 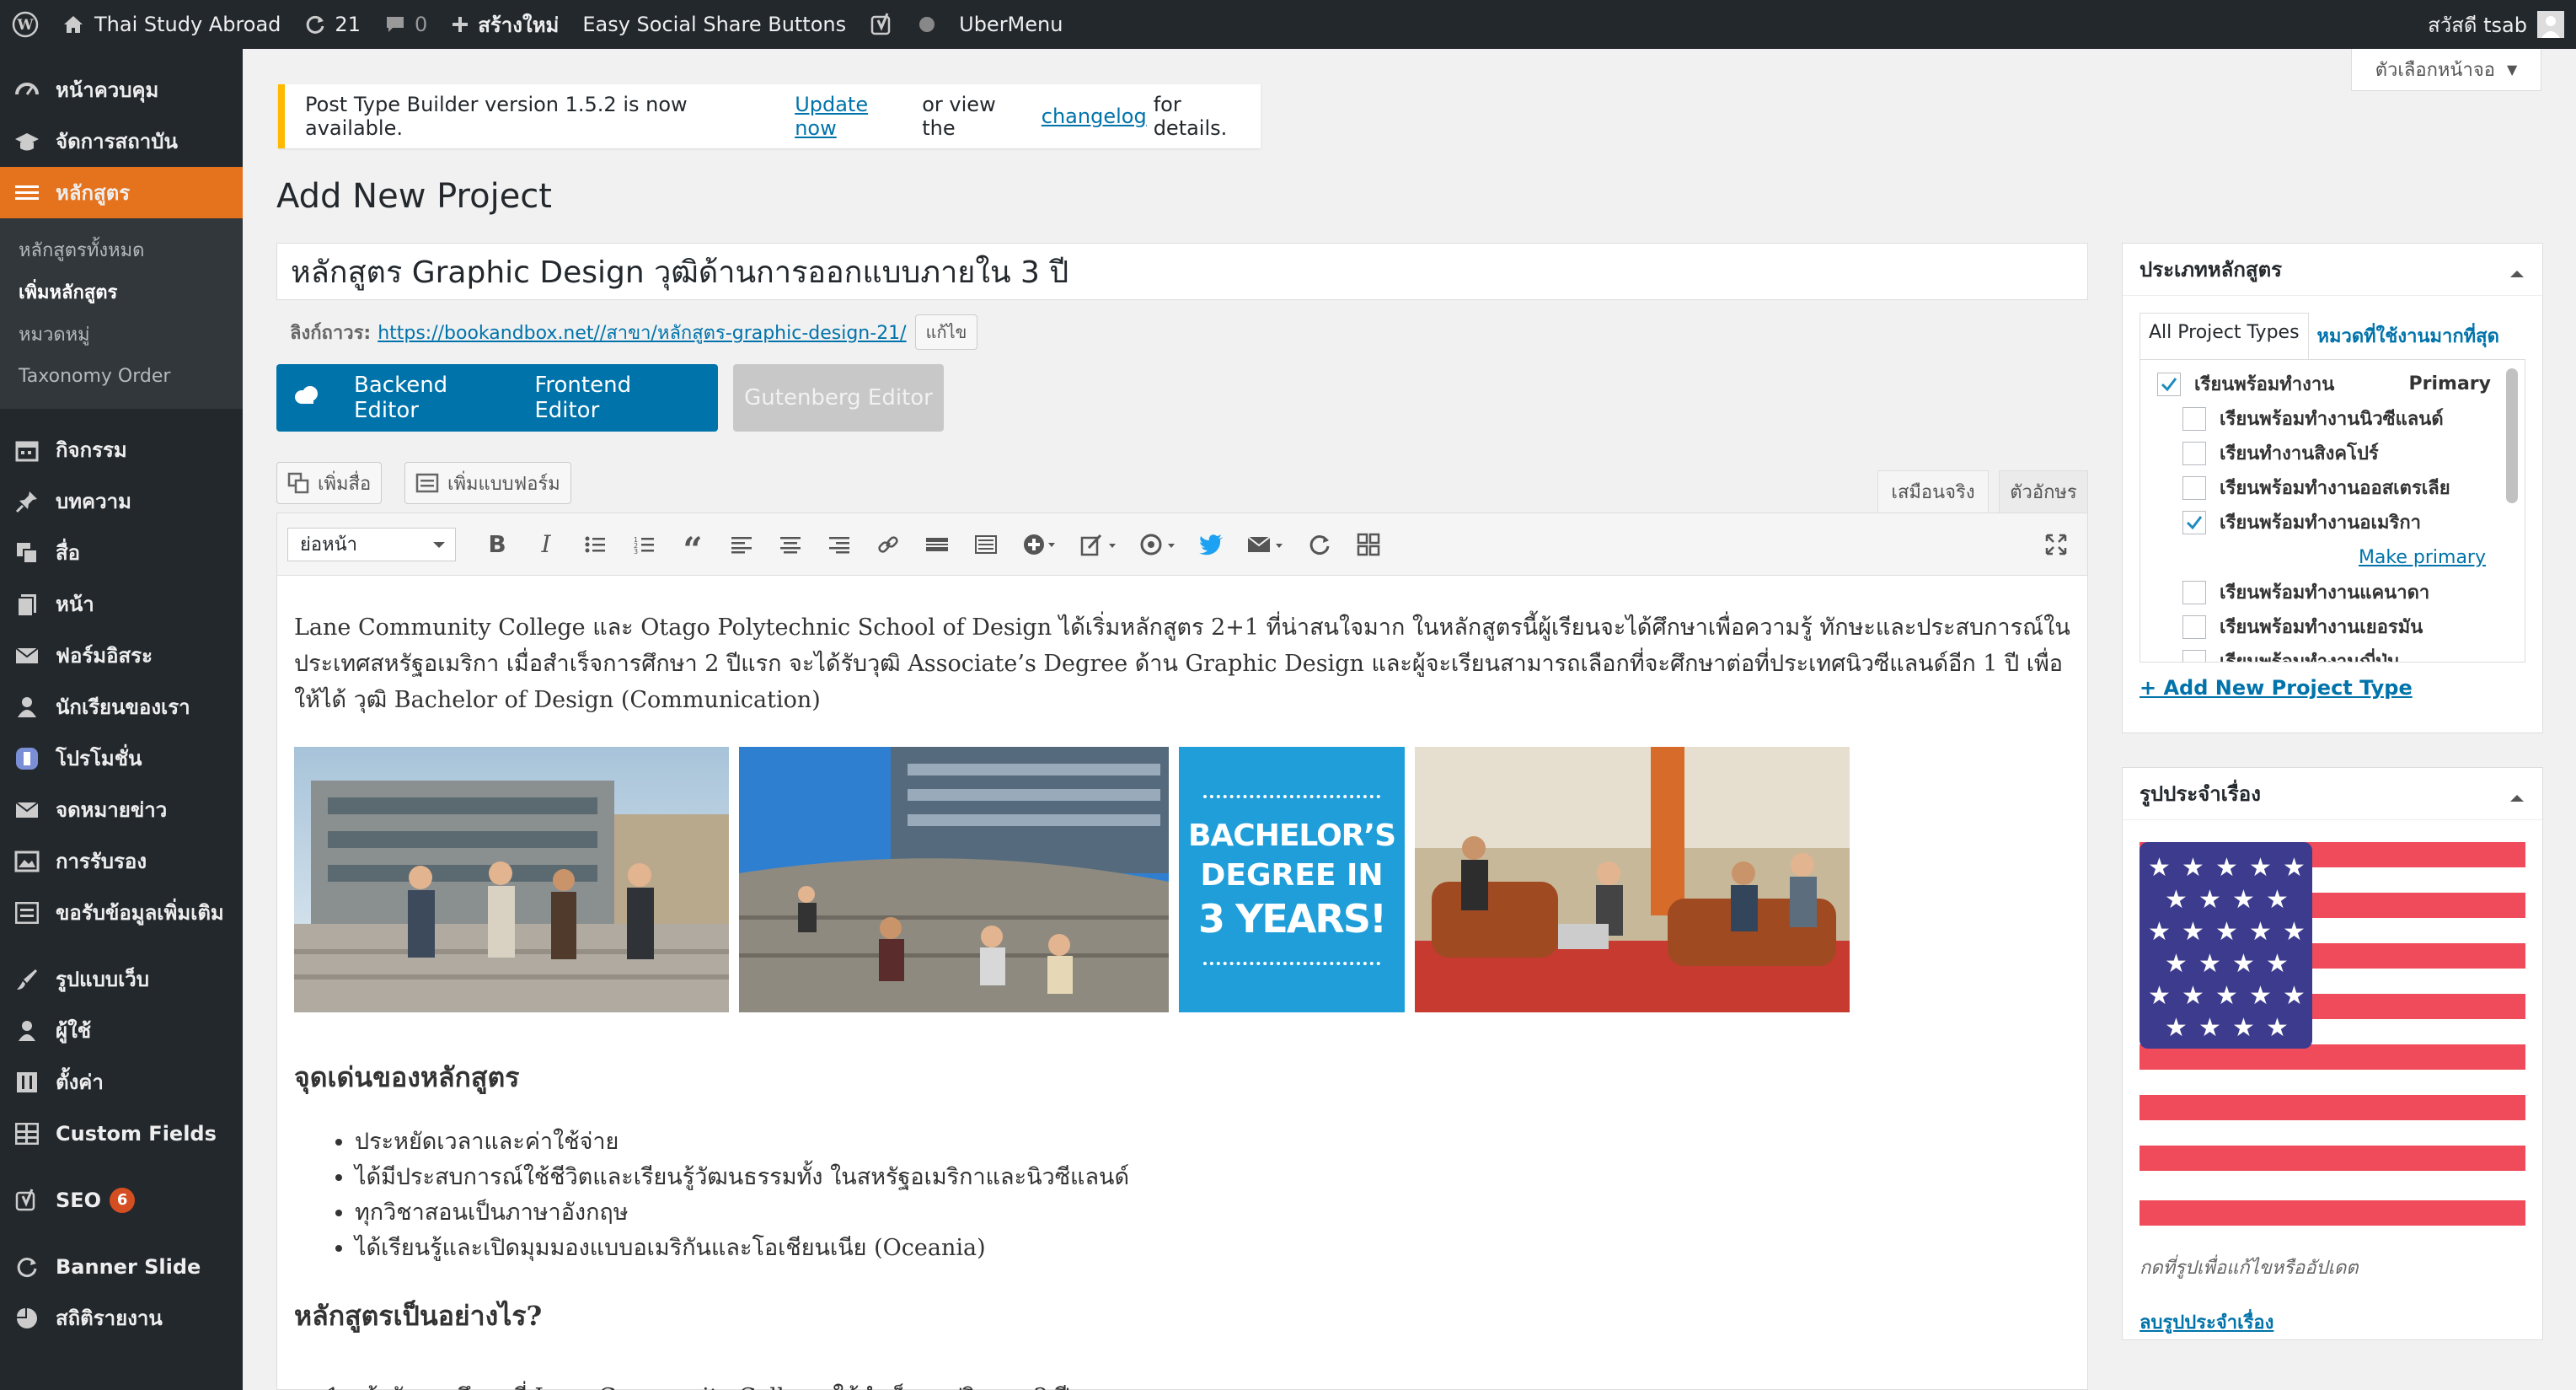 What do you see at coordinates (511, 879) in the screenshot?
I see `campus-photo-students` at bounding box center [511, 879].